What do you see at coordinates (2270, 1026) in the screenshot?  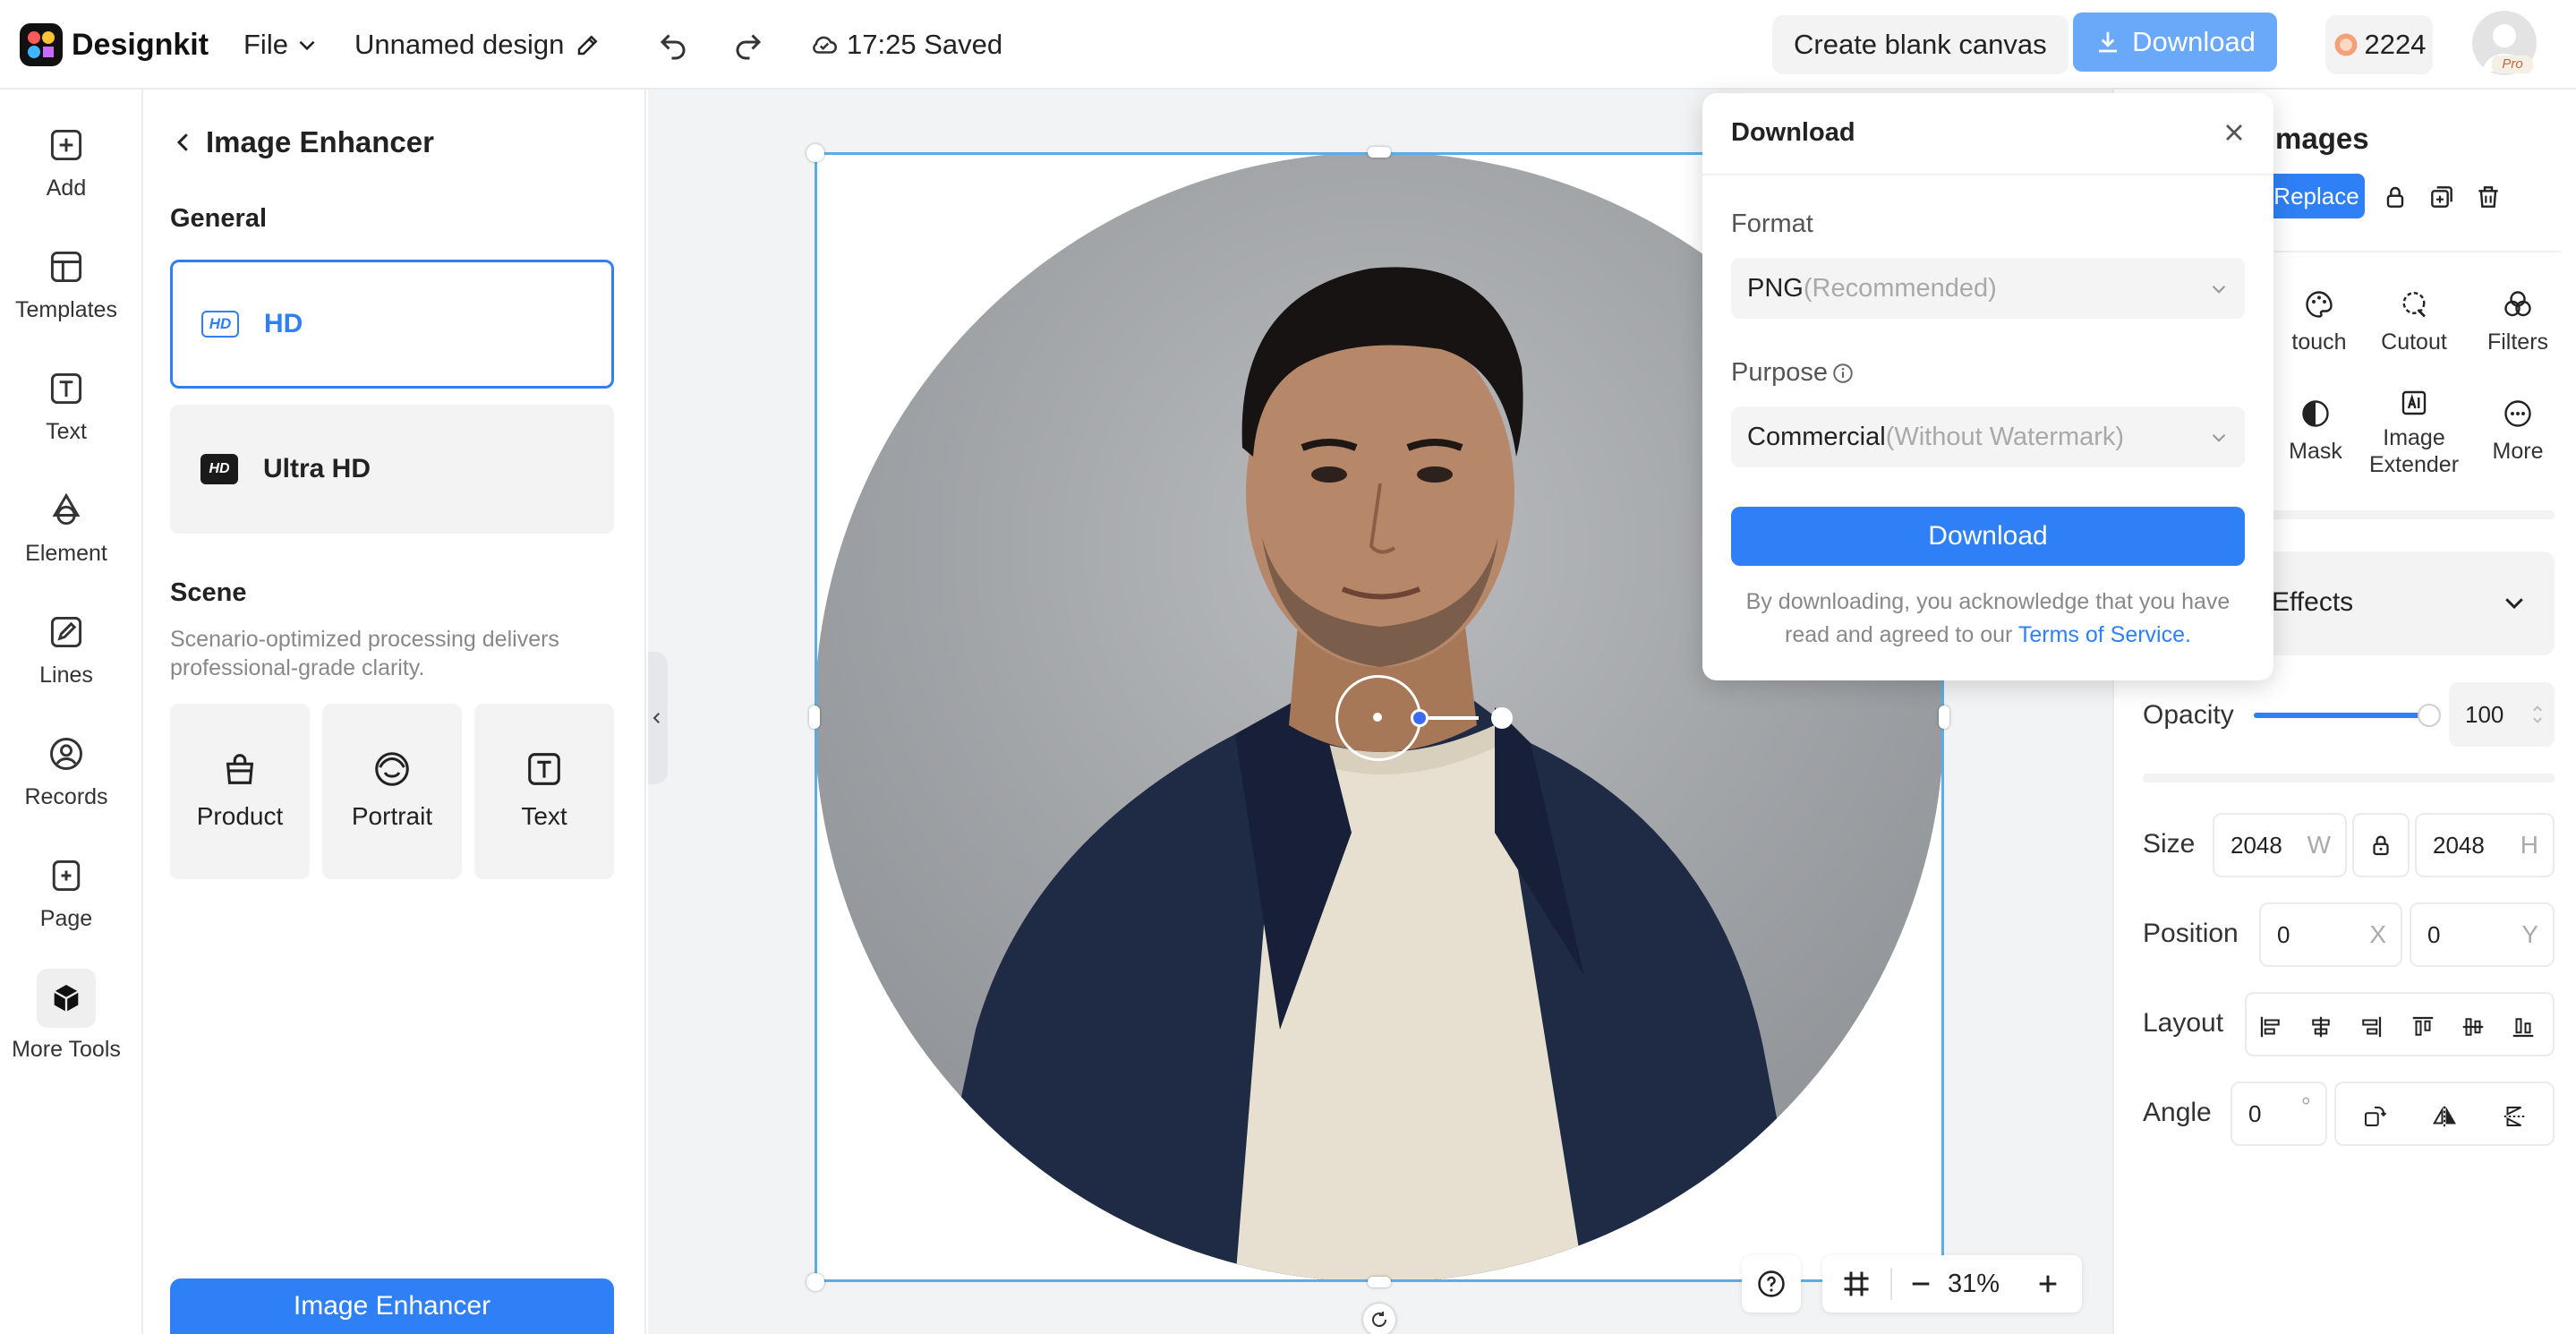 I see `align-left-icon` at bounding box center [2270, 1026].